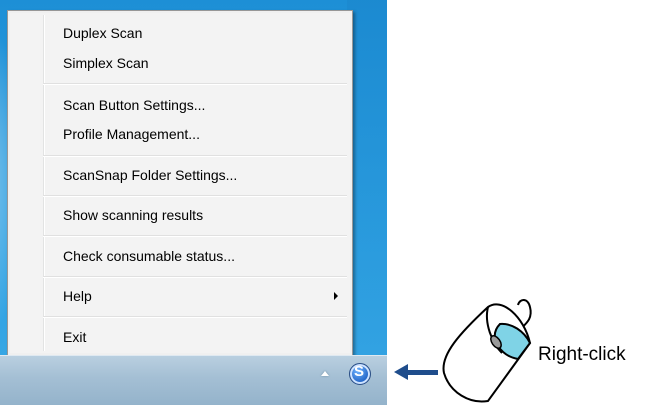 The image size is (656, 405). Describe the element at coordinates (106, 63) in the screenshot. I see `menu-item-label: Simplex Scan` at that location.